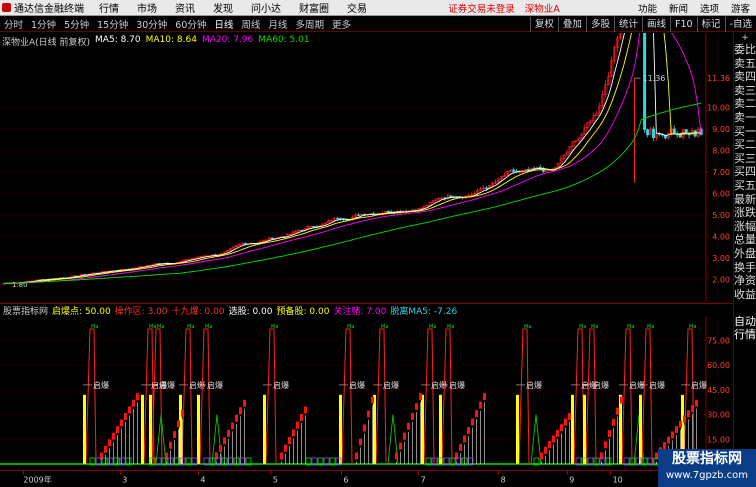  I want to click on sidebar-item-4: 卖二, so click(745, 104).